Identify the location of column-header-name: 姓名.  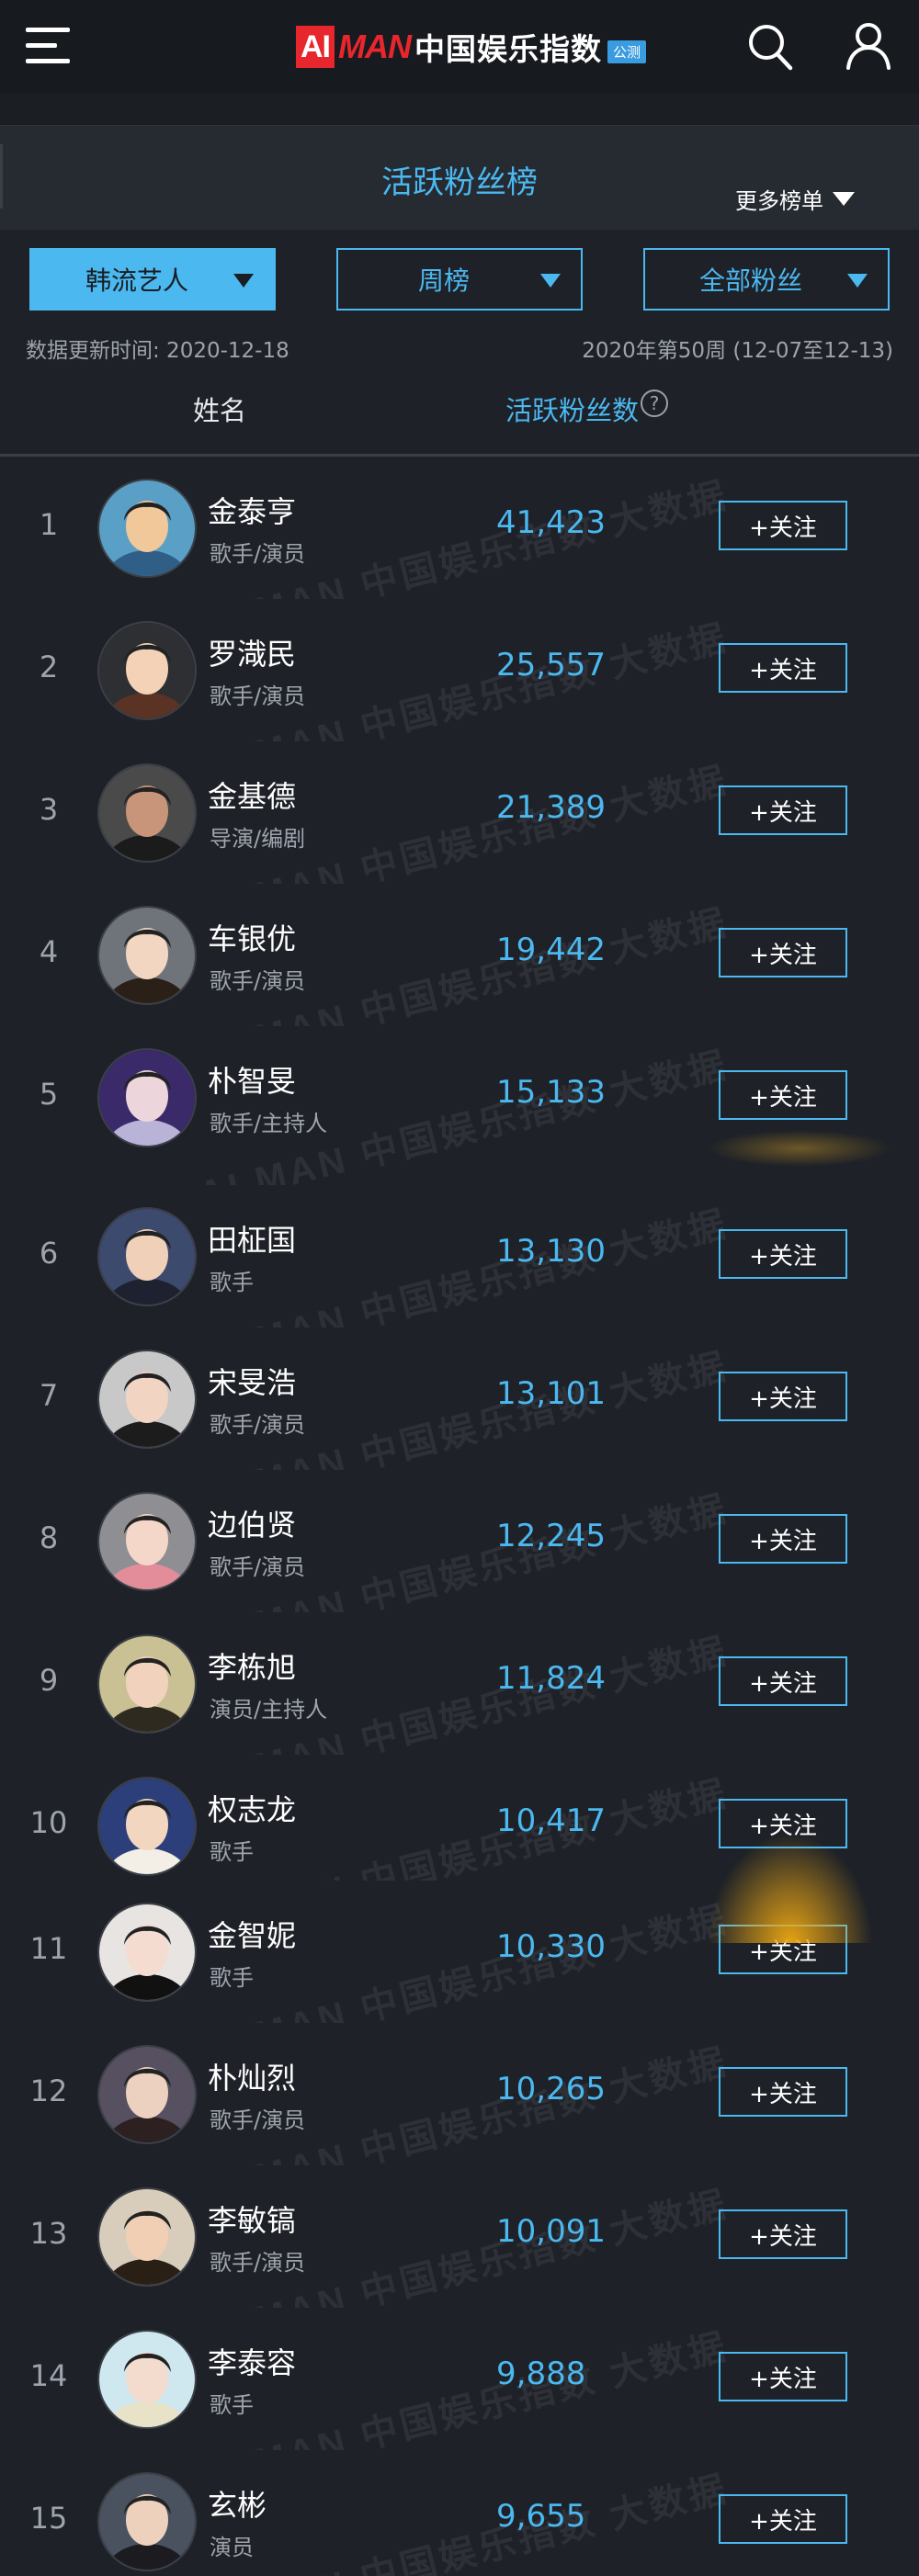
(220, 410).